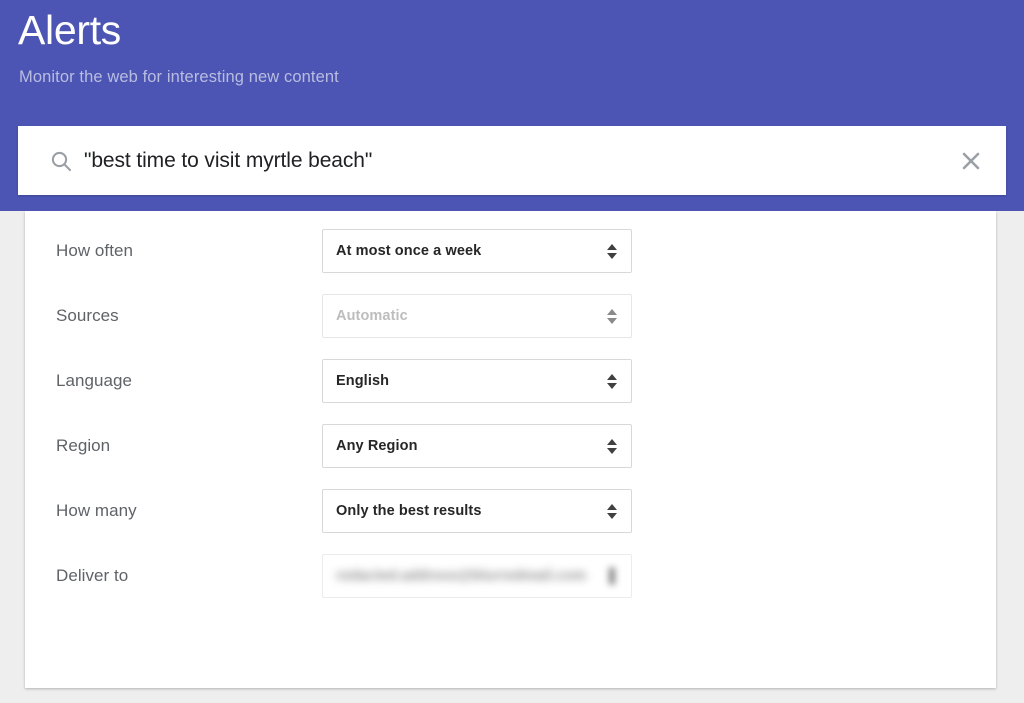 This screenshot has width=1024, height=703. I want to click on how-many-value: Only the best results, so click(409, 511).